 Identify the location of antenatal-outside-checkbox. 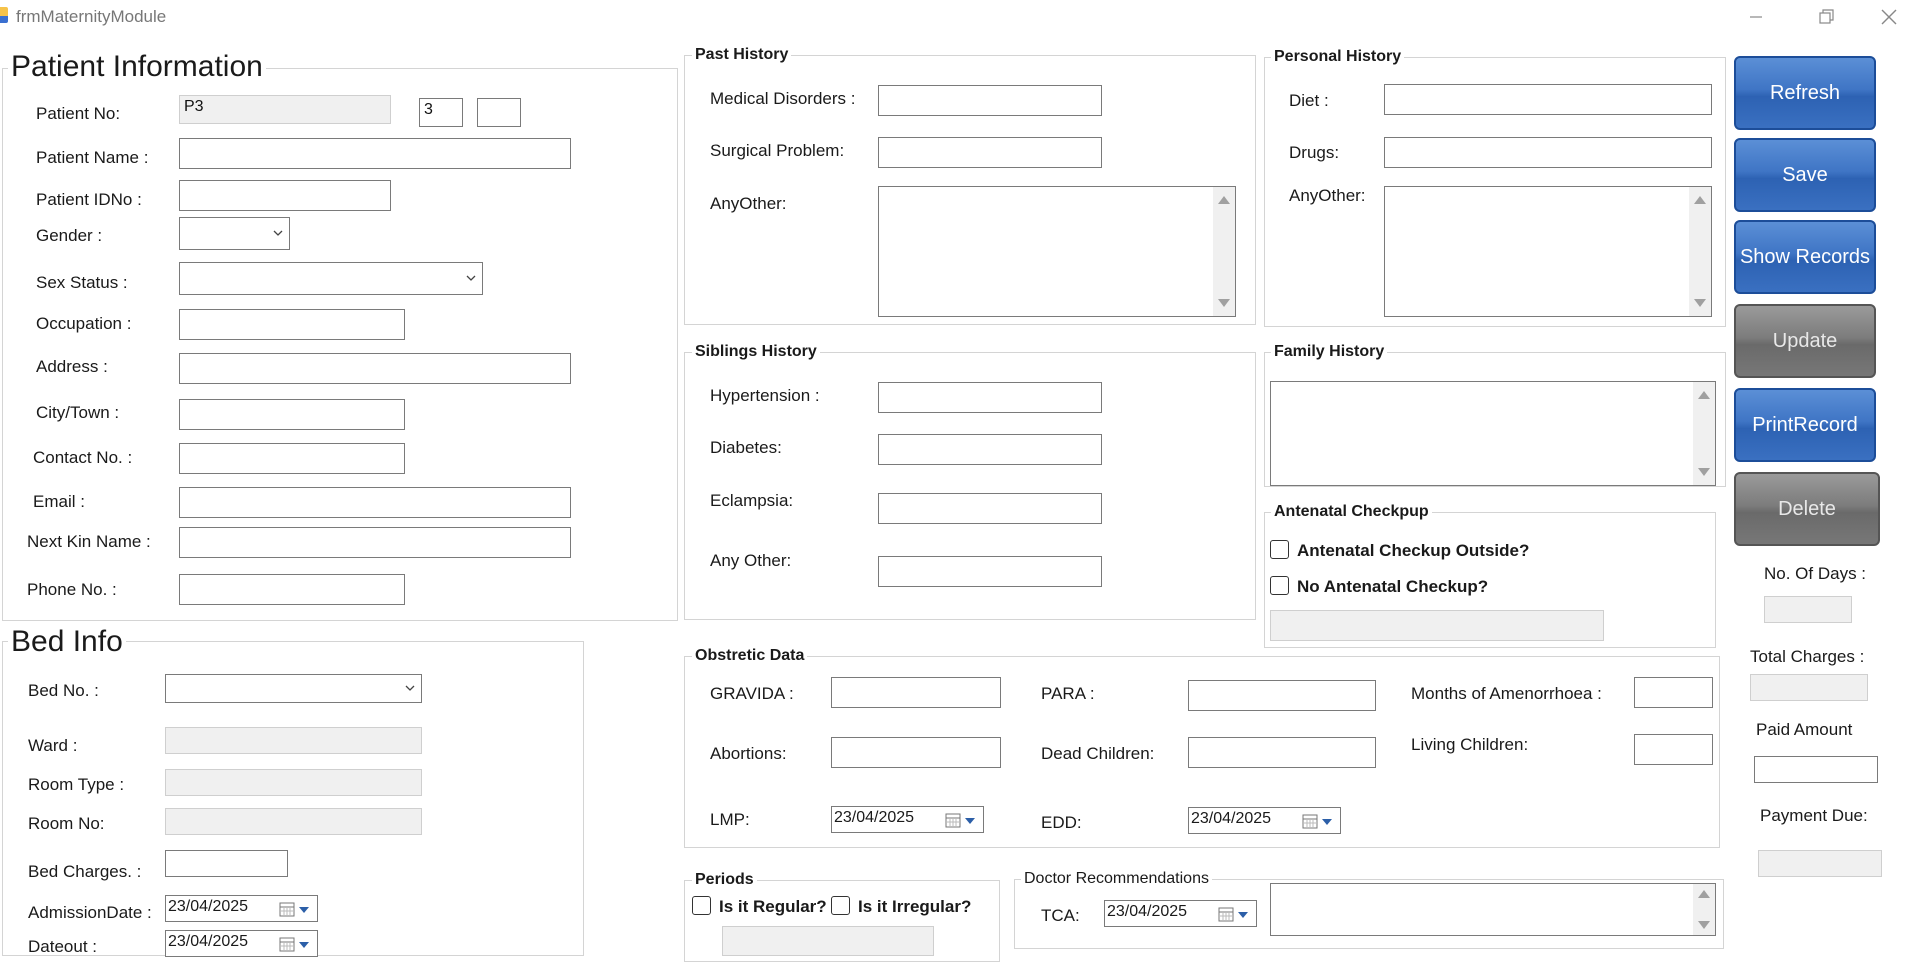
(1279, 549).